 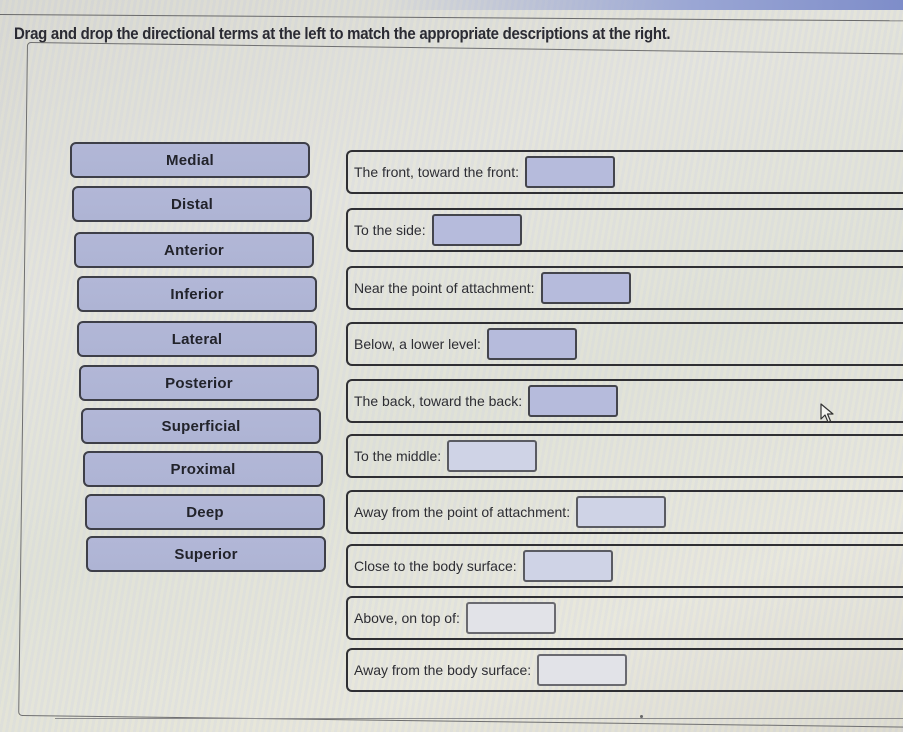 I want to click on term-tile-deep: Deep, so click(x=205, y=512).